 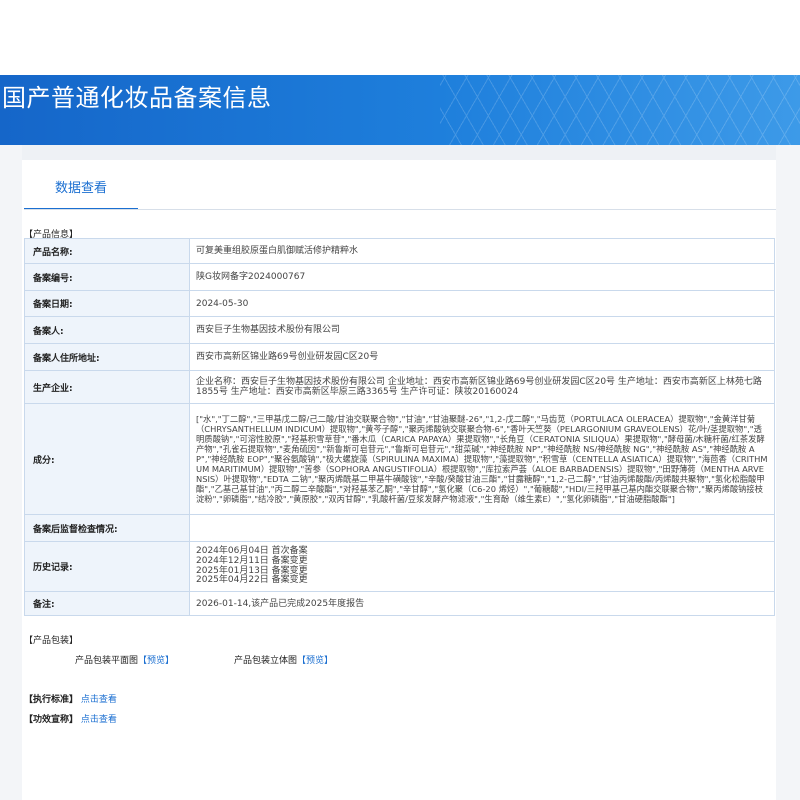 I want to click on inspection-value, so click(x=482, y=528).